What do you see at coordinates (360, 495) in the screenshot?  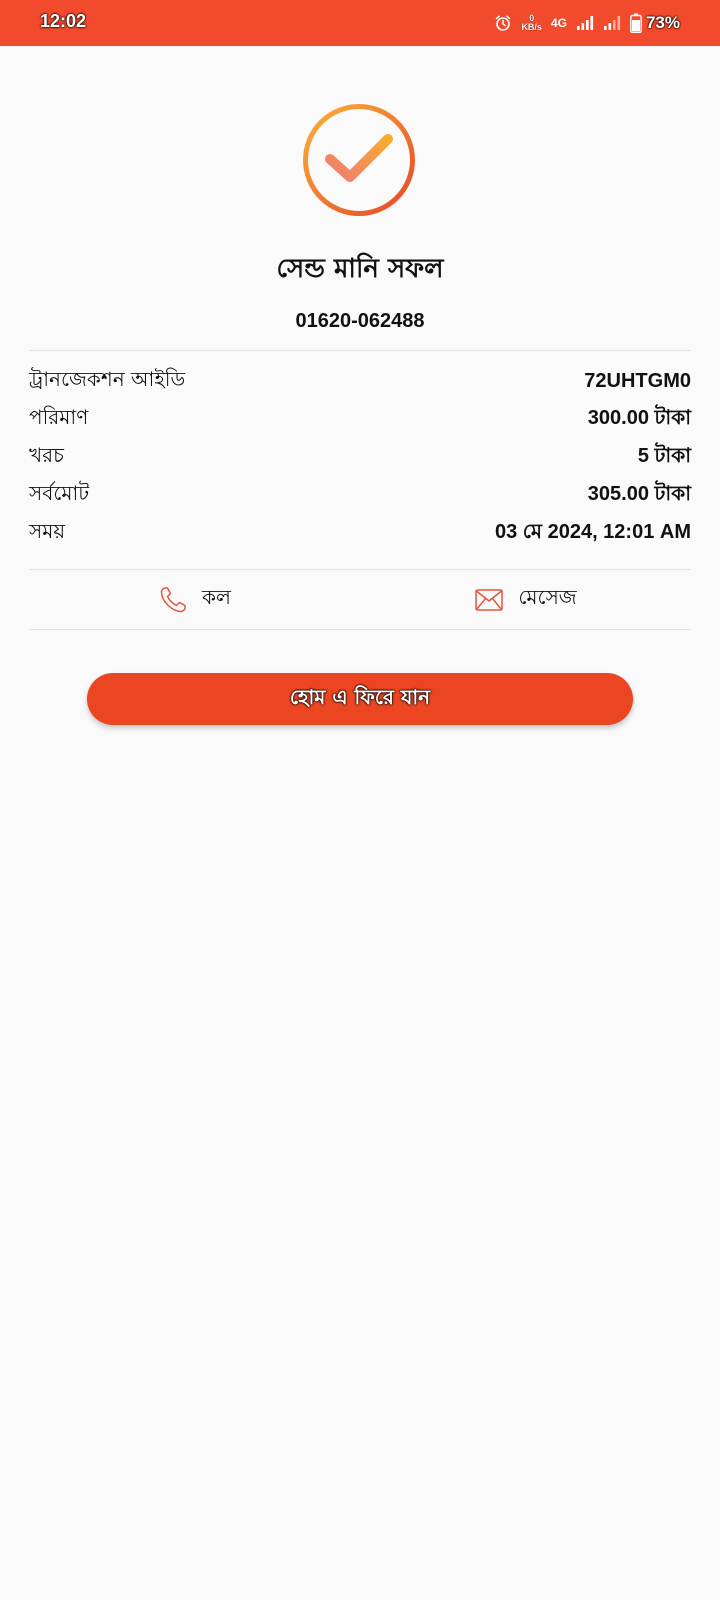 I see `detail-row-total: সর্বমোট 305.00 টাকা` at bounding box center [360, 495].